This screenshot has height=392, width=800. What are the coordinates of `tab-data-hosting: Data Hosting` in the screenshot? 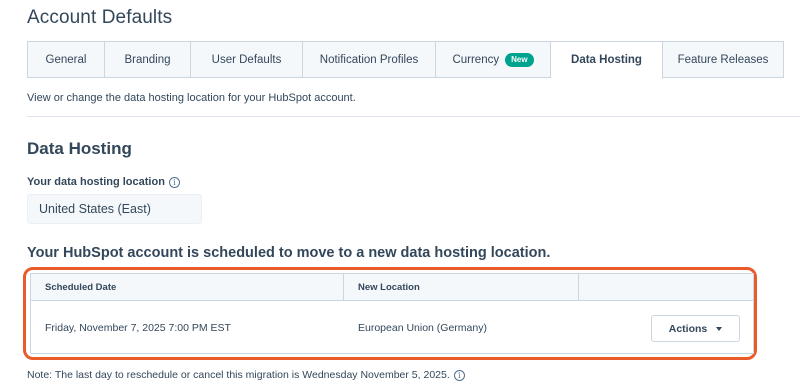 It's located at (607, 60).